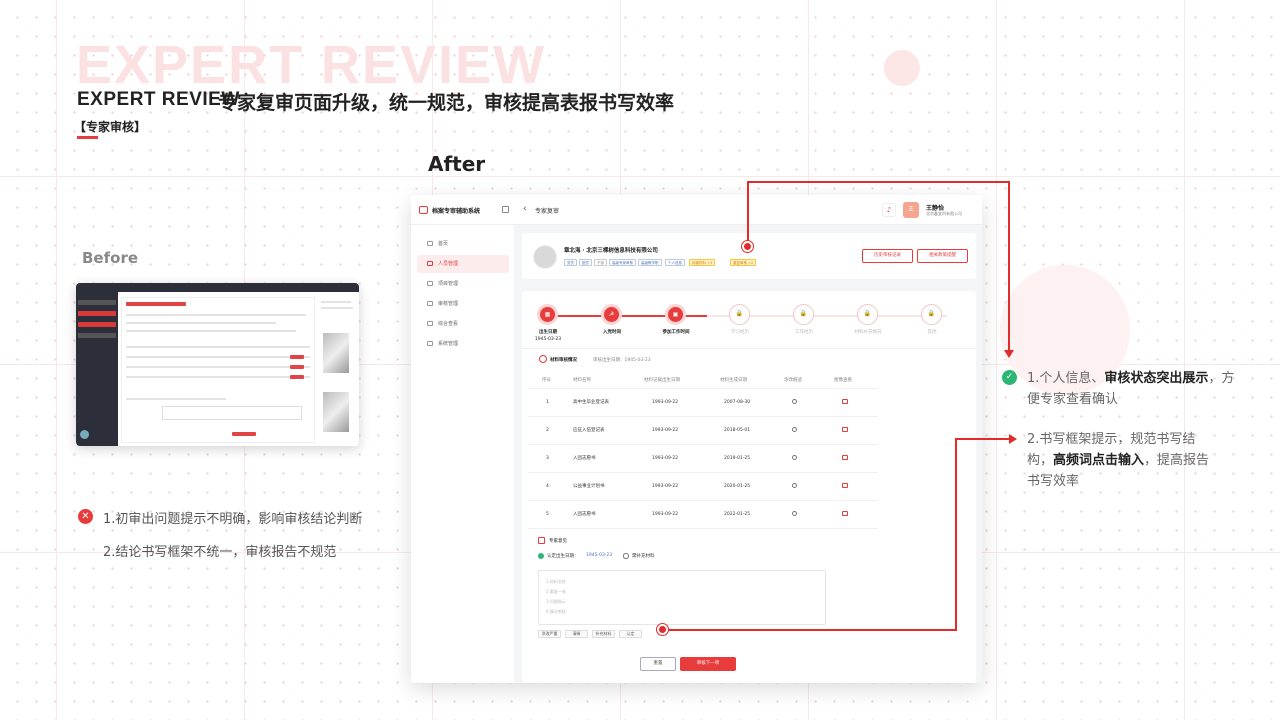 This screenshot has height=720, width=1280. I want to click on issue-text: 1.初审出问题提示不明确，影响审核结论判断, so click(233, 519).